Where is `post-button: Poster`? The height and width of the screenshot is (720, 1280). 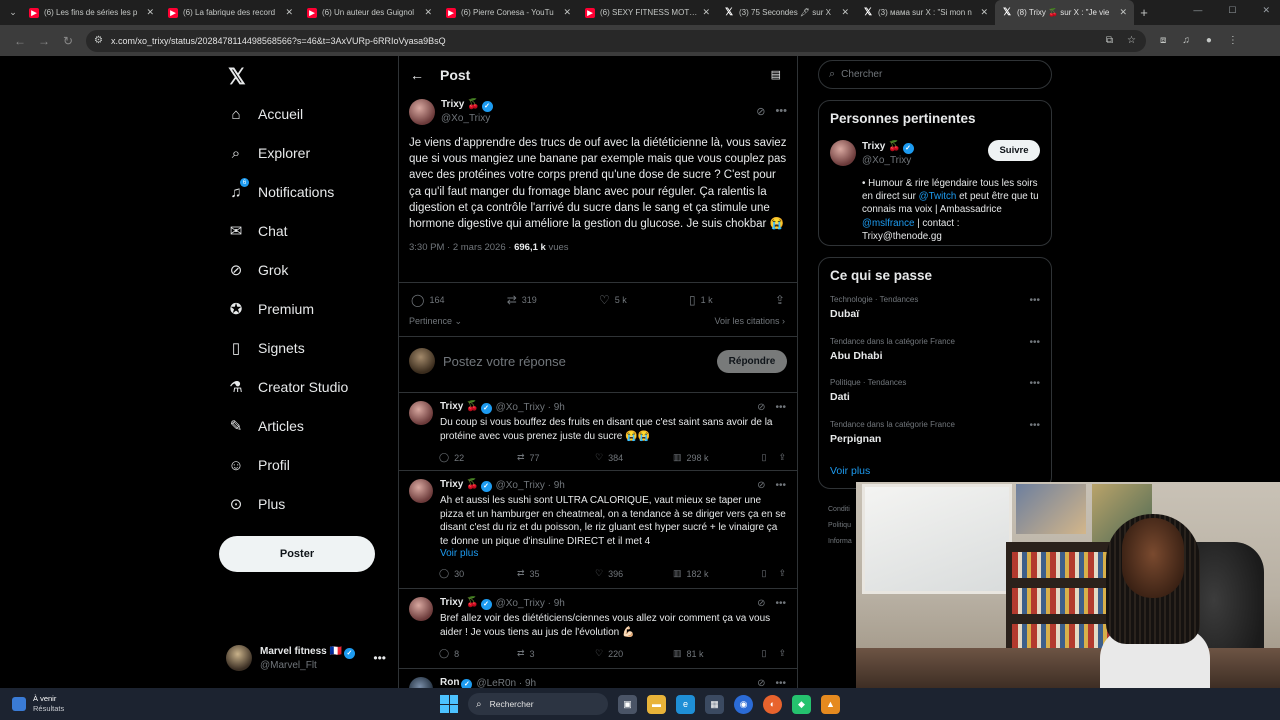
post-button: Poster is located at coordinates (297, 554).